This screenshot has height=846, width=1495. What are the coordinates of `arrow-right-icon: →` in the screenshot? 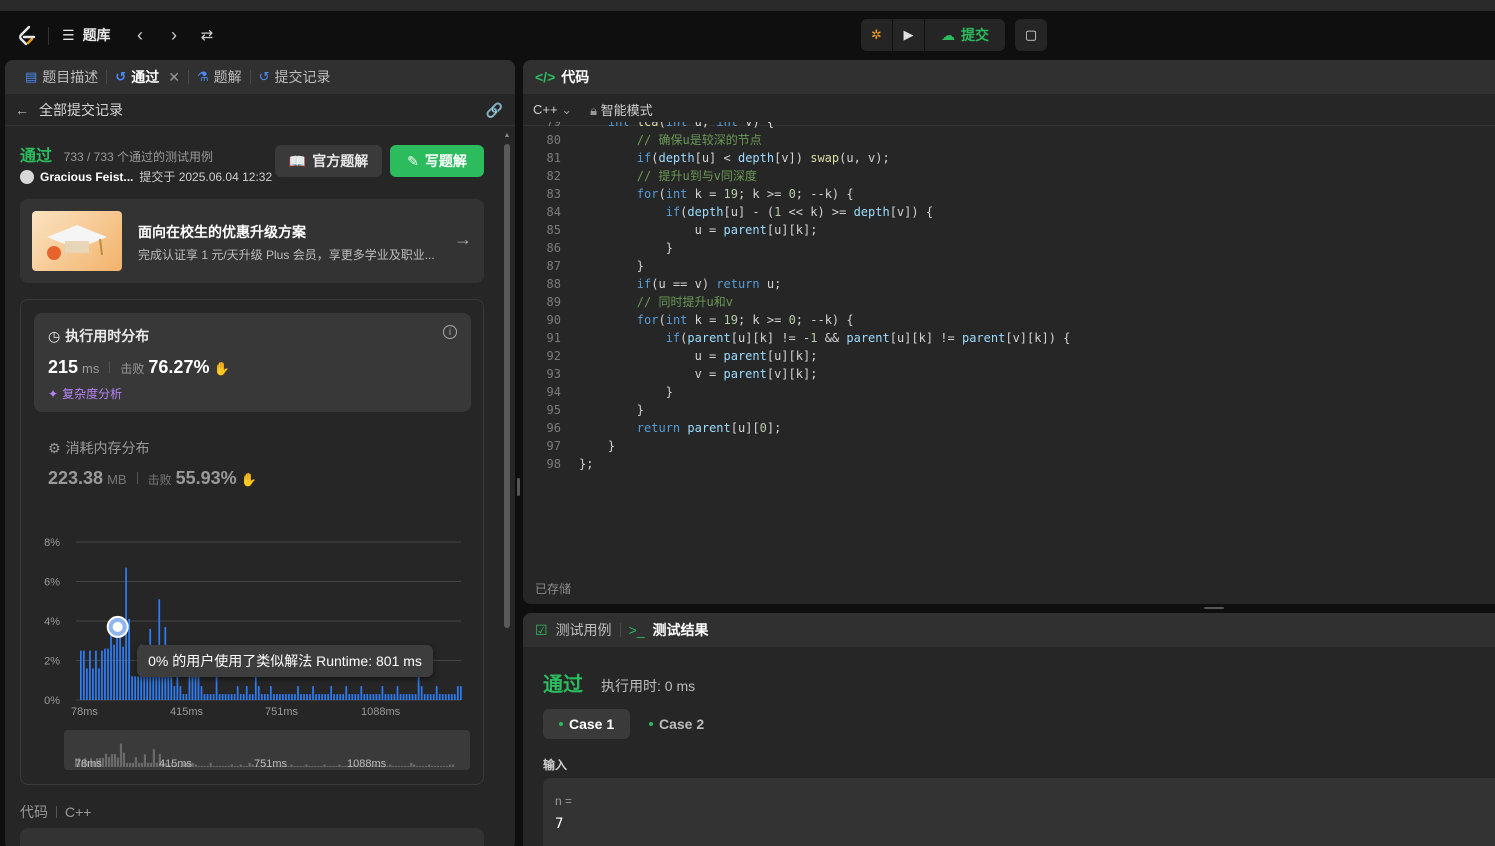 It's located at (463, 239).